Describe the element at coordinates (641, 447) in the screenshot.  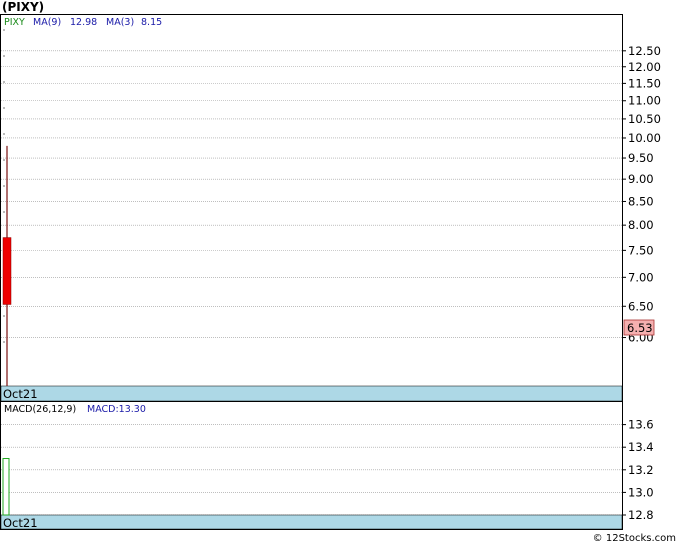
I see `macd-y-tick-label: 13.4` at that location.